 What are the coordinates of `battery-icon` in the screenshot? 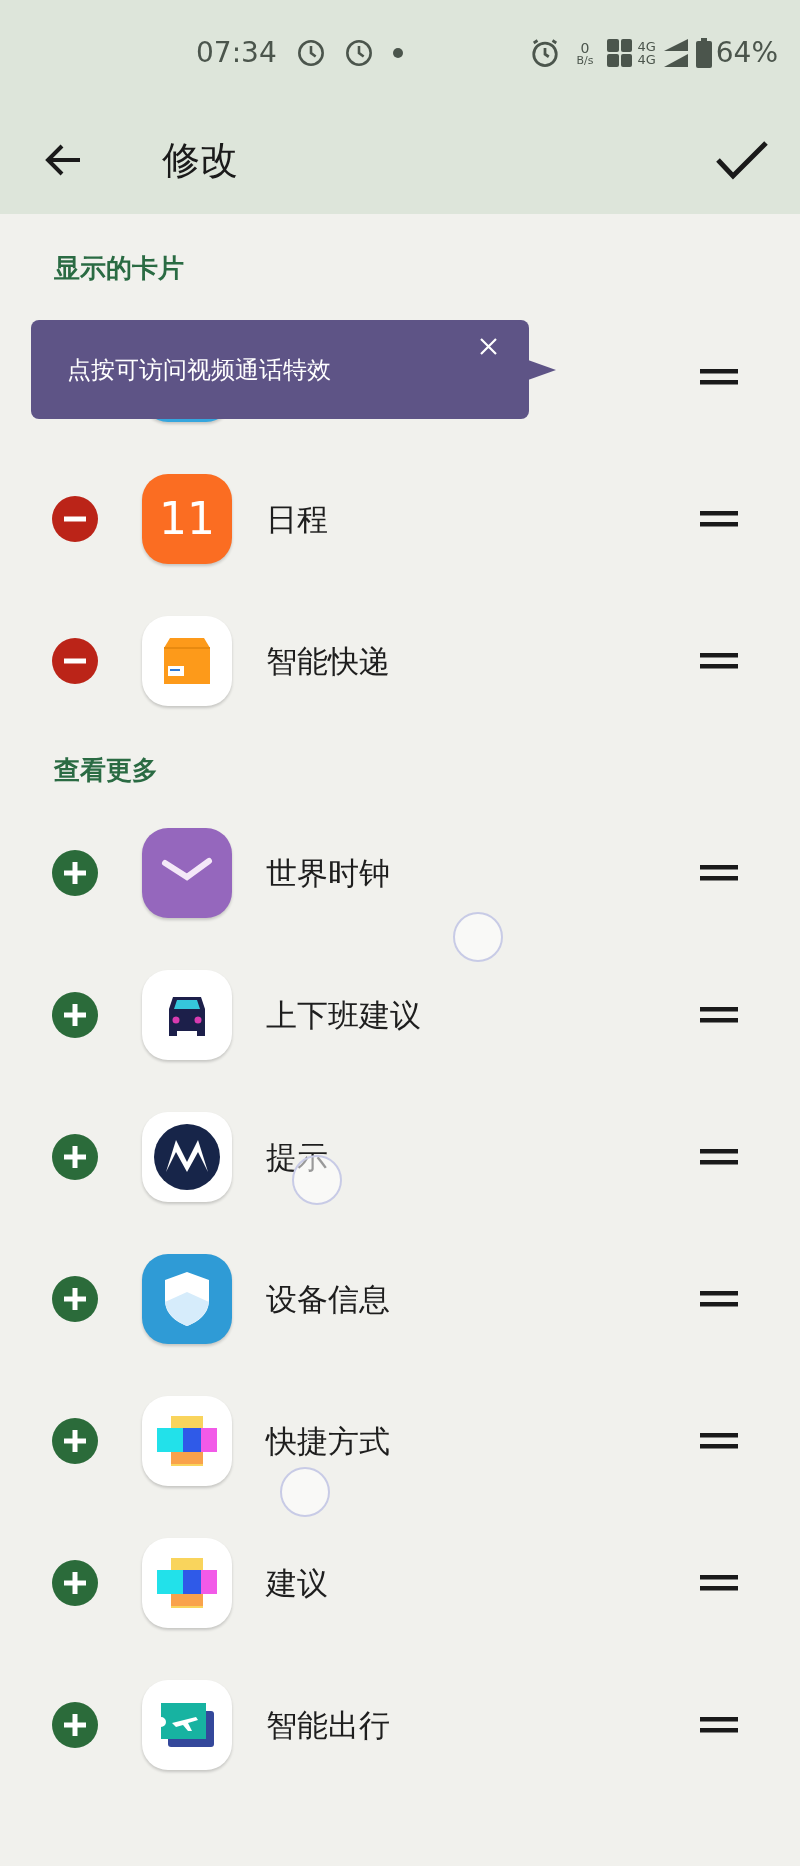 It's located at (703, 53).